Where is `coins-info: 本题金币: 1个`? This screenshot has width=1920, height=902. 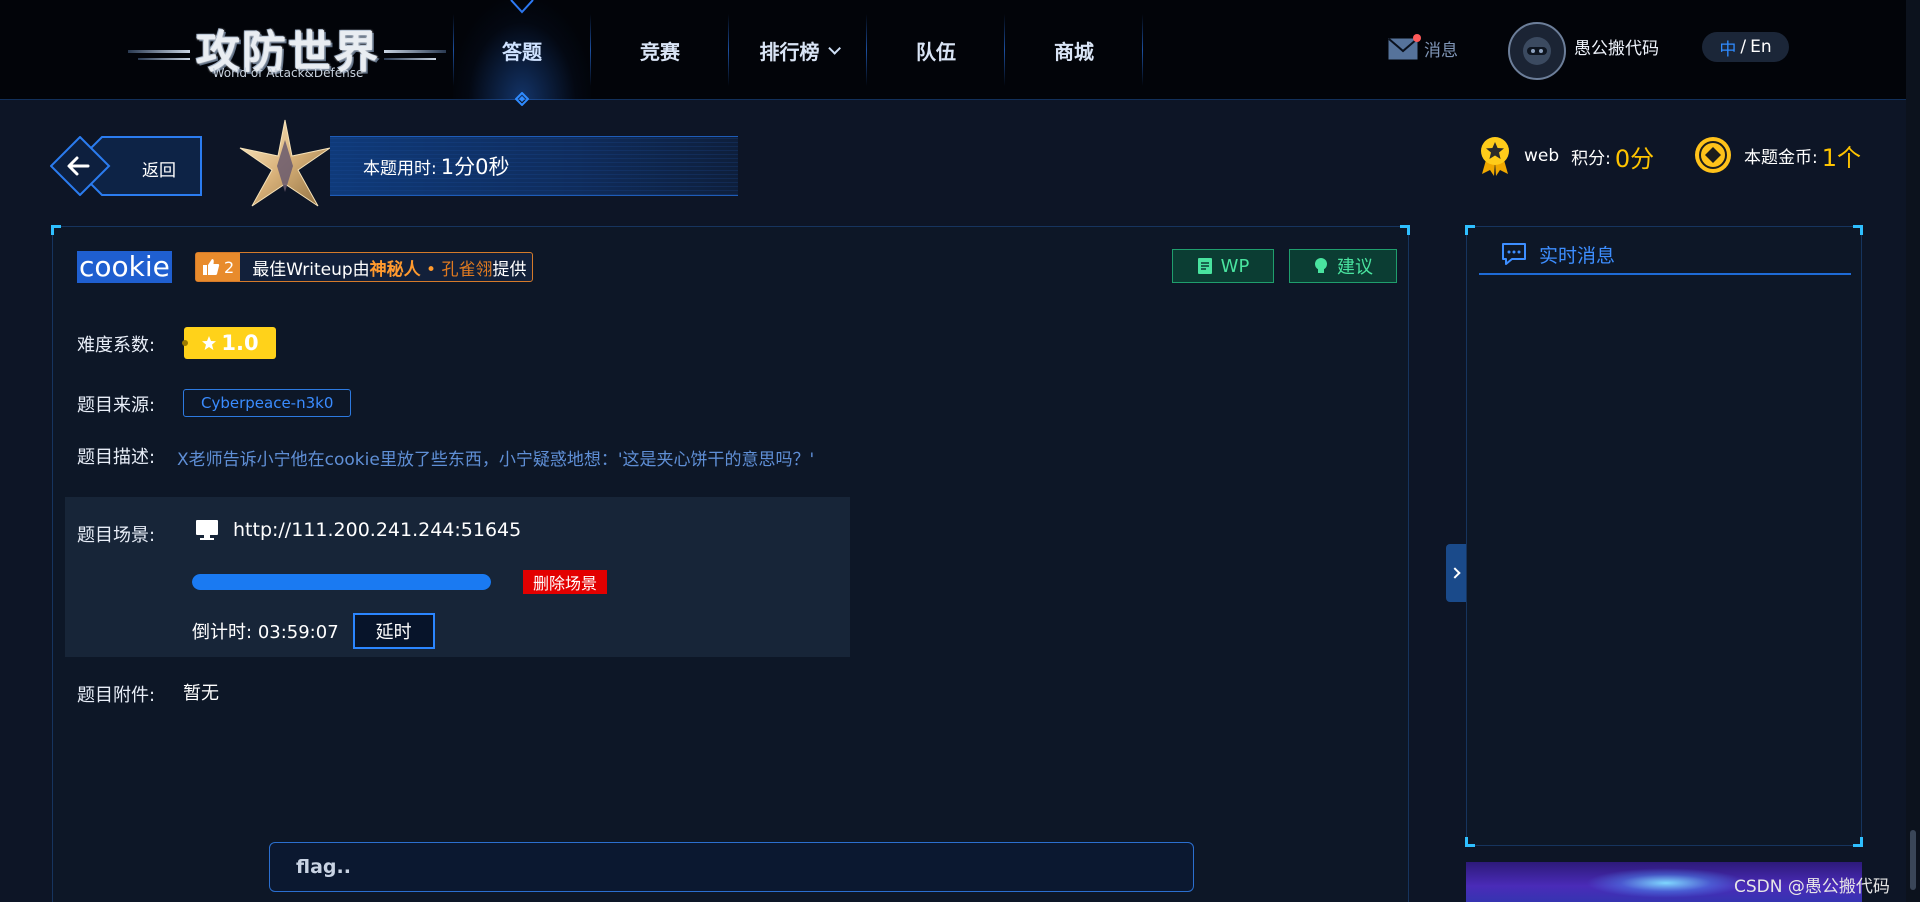
coins-info: 本题金币: 1个 is located at coordinates (1777, 155).